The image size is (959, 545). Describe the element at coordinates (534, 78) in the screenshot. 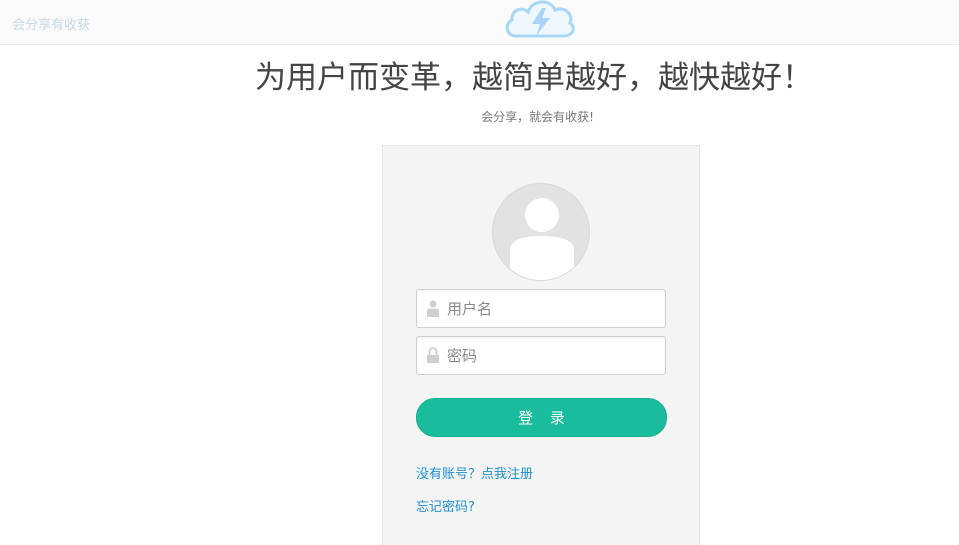

I see `page-title: 为用户而变革，越简单越好，越快越好！` at that location.